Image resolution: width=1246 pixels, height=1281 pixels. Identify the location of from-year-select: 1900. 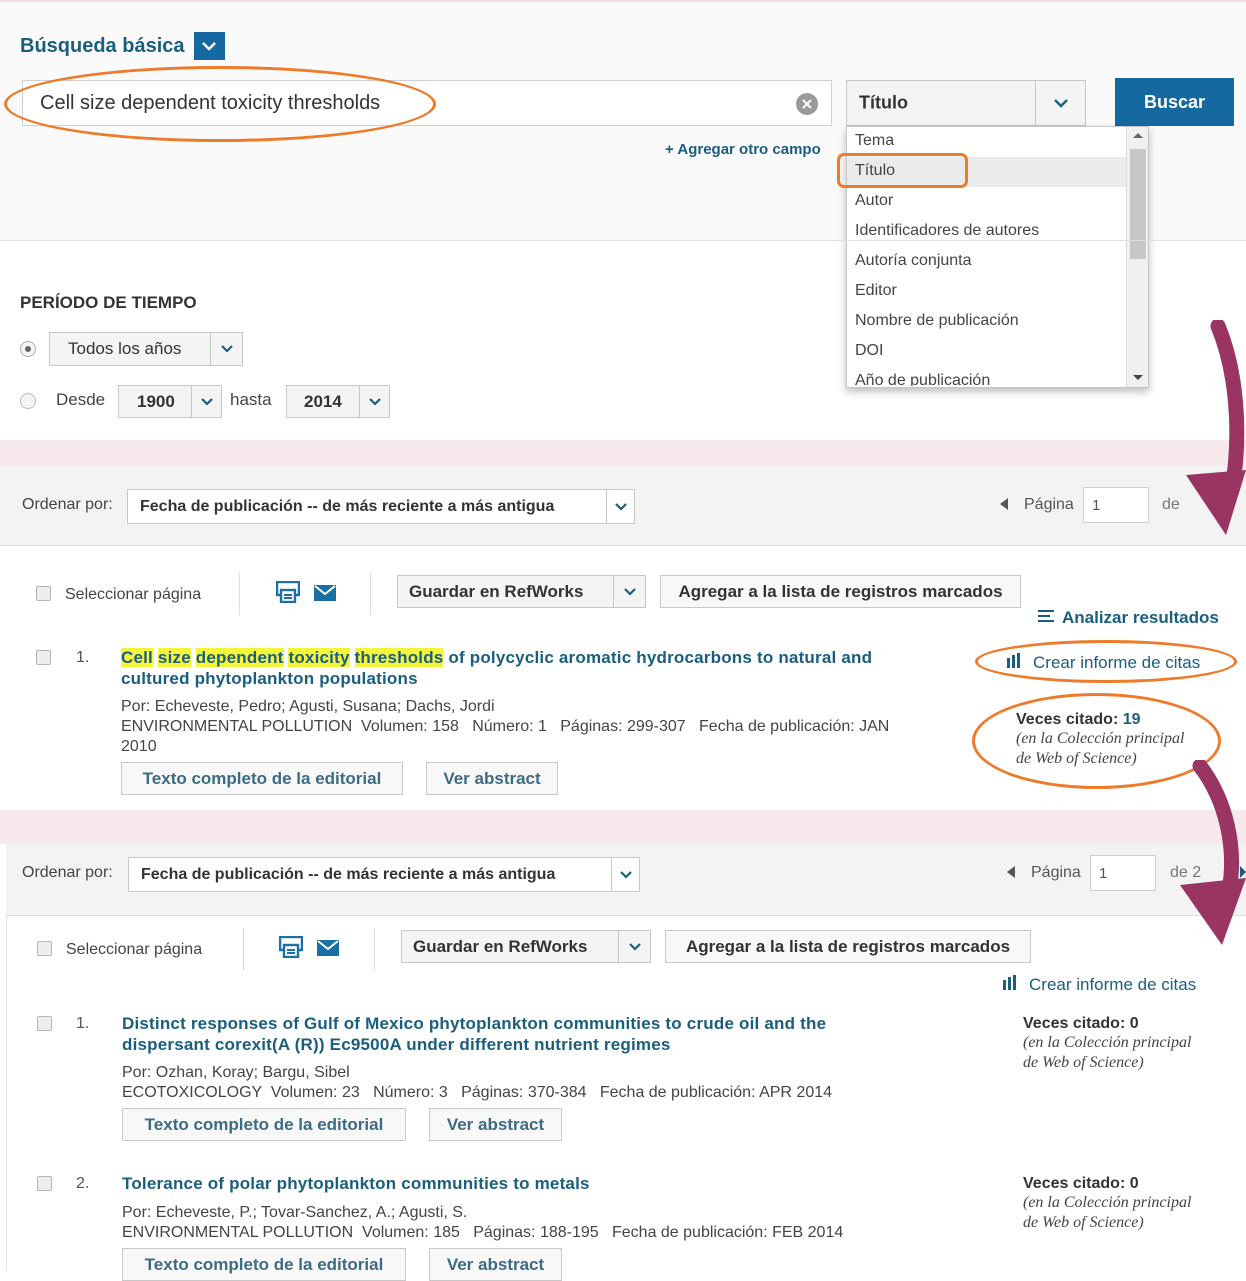
(170, 401).